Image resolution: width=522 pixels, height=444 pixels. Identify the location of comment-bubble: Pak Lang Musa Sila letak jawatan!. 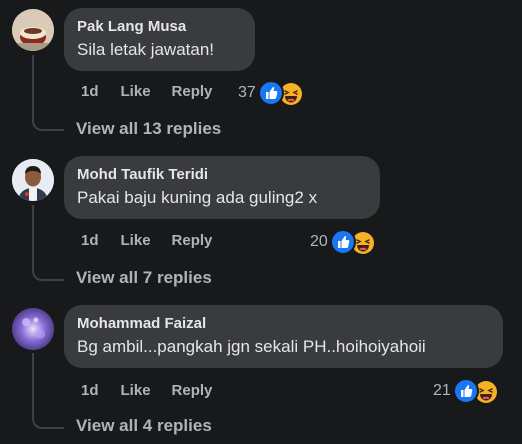
(159, 39).